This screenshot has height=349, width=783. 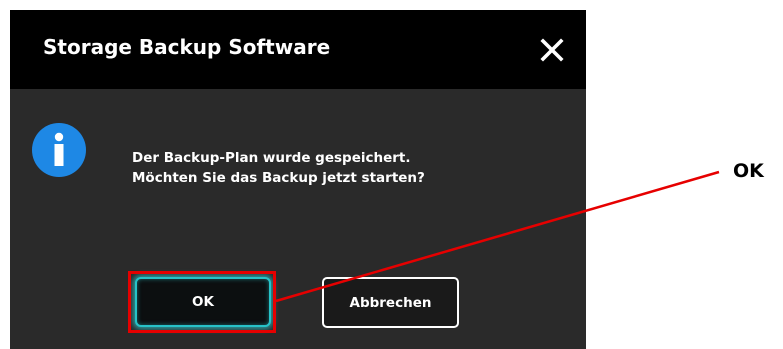 What do you see at coordinates (59, 150) in the screenshot?
I see `info-icon` at bounding box center [59, 150].